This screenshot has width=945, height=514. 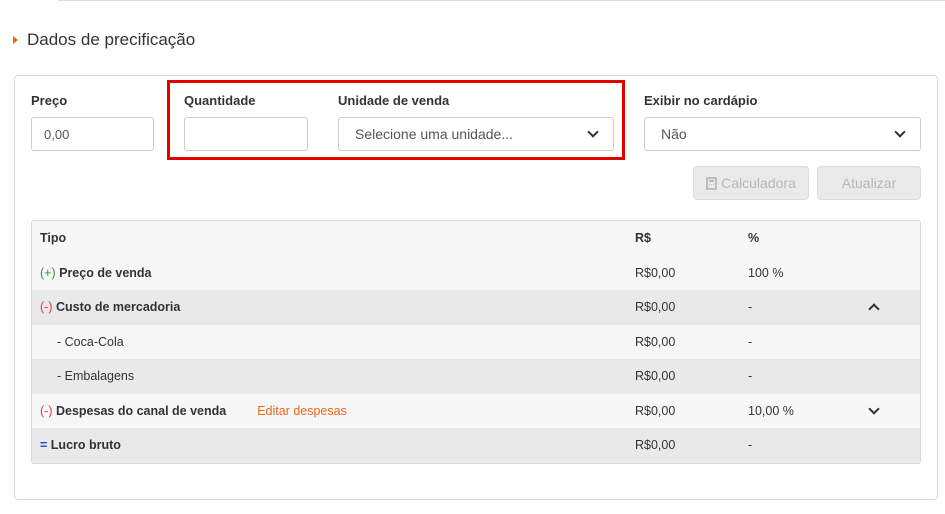 I want to click on table-row: (-) Custo de mercadoria R$0,00 -, so click(x=476, y=307).